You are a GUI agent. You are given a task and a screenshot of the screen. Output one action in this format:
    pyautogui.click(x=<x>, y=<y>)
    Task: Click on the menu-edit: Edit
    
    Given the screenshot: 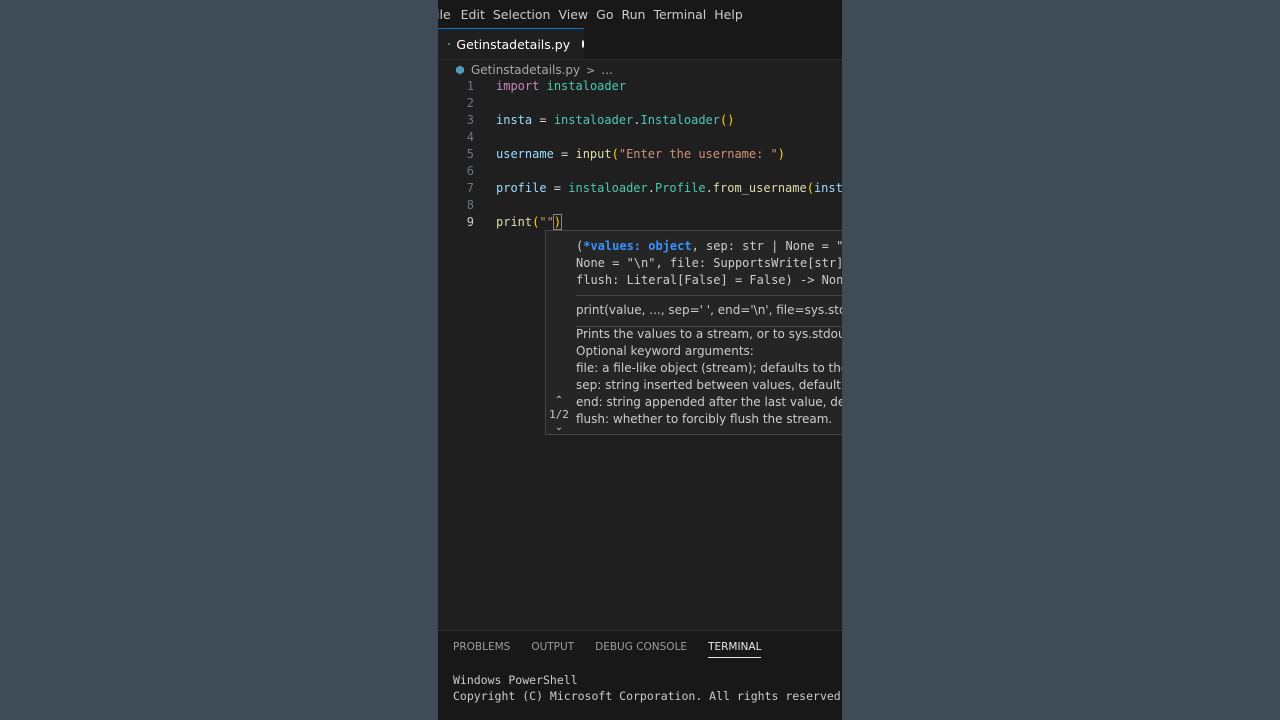 What is the action you would take?
    pyautogui.click(x=477, y=14)
    